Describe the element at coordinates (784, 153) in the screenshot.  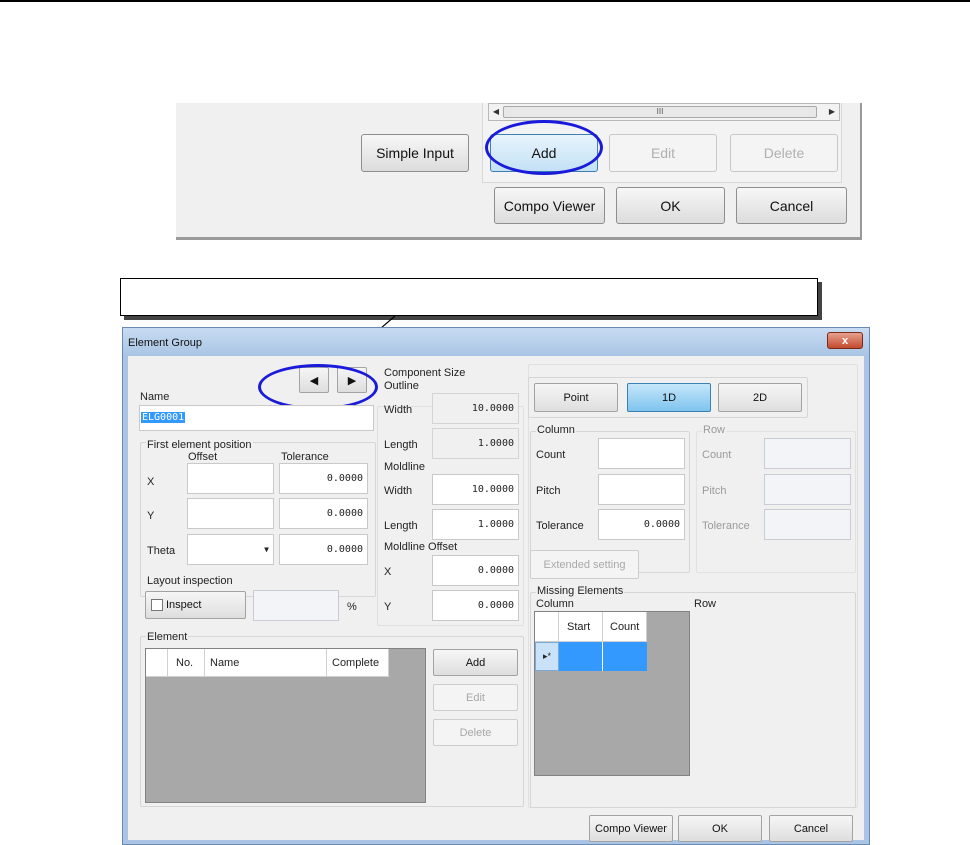
I see `delete-button: Delete` at that location.